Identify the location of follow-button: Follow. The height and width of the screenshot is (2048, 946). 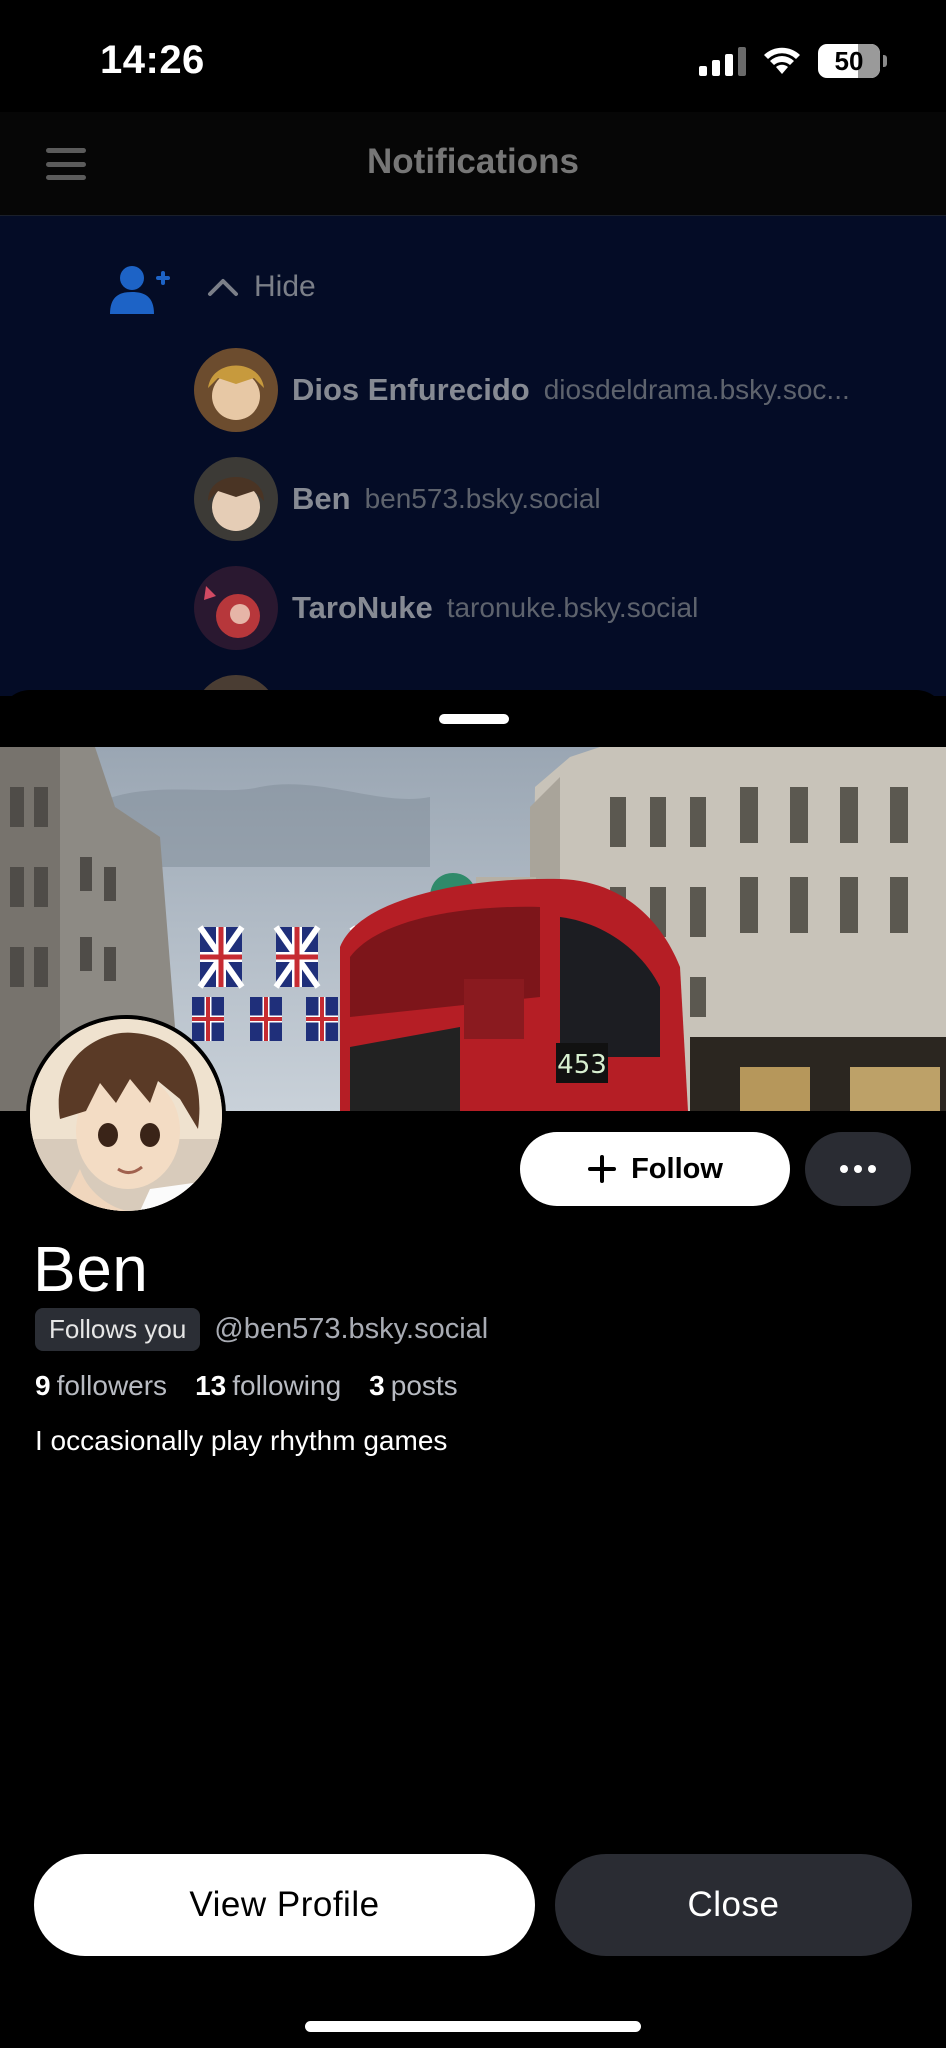
(655, 1169).